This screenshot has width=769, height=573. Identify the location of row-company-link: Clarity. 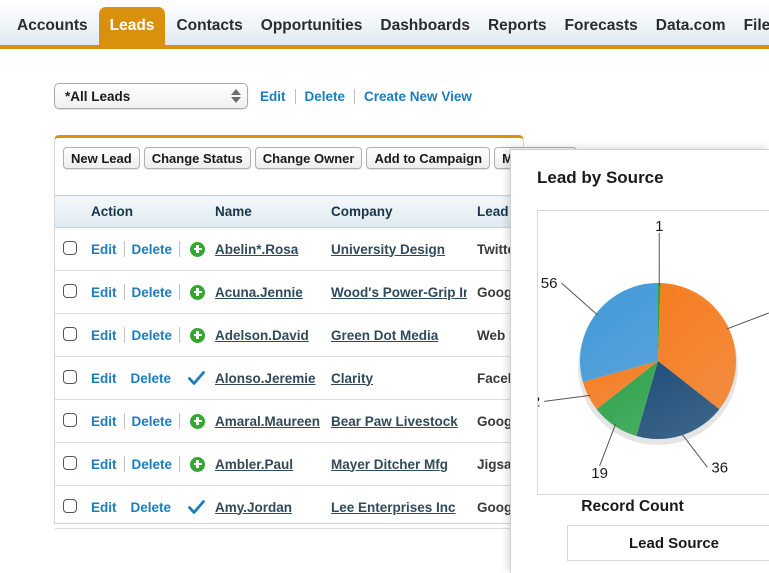
(352, 378).